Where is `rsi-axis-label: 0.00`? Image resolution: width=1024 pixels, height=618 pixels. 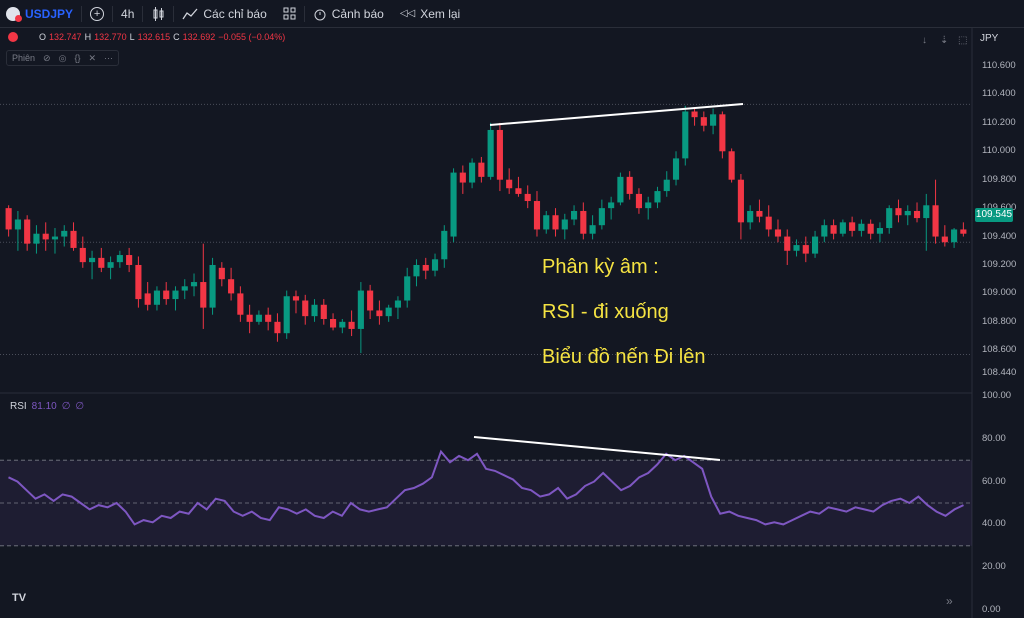
rsi-axis-label: 0.00 is located at coordinates (991, 609).